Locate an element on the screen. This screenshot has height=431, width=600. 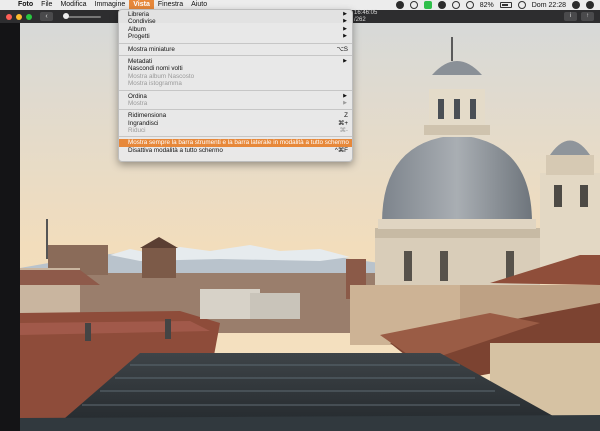
share-button: ↑ is located at coordinates (587, 16).